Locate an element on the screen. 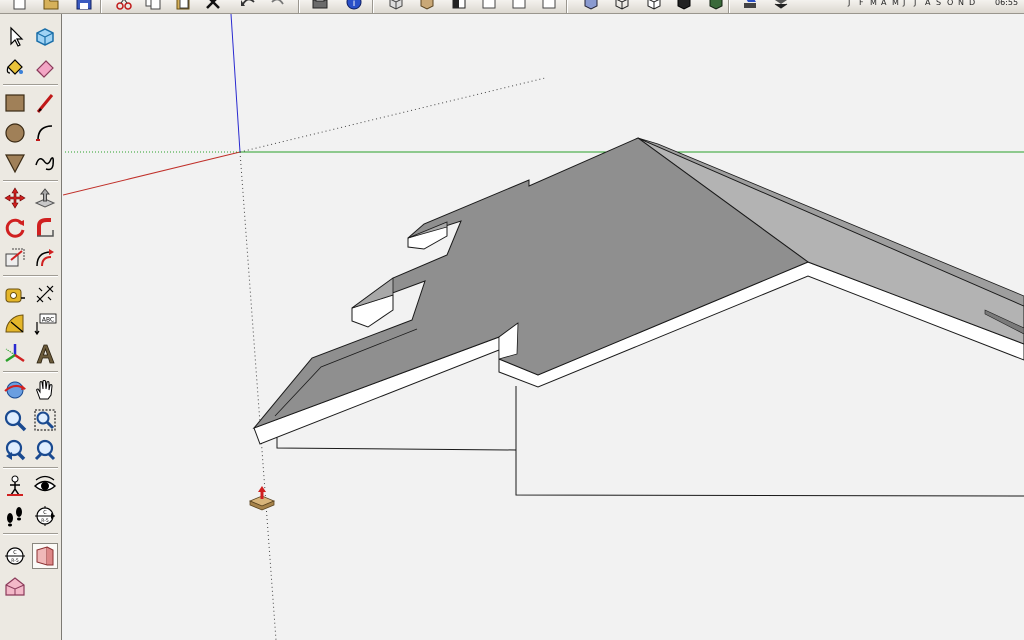 This screenshot has width=1024, height=640. display-section-planes-icon: C R-5 is located at coordinates (15, 556).